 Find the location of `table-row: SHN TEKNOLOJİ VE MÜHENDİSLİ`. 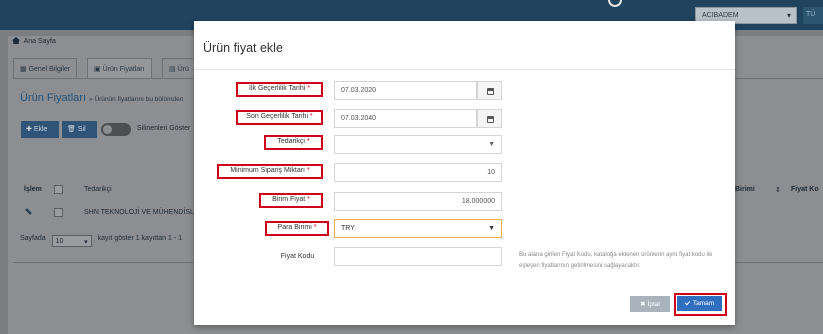

table-row: SHN TEKNOLOJİ VE MÜHENDİSLİ is located at coordinates (140, 212).